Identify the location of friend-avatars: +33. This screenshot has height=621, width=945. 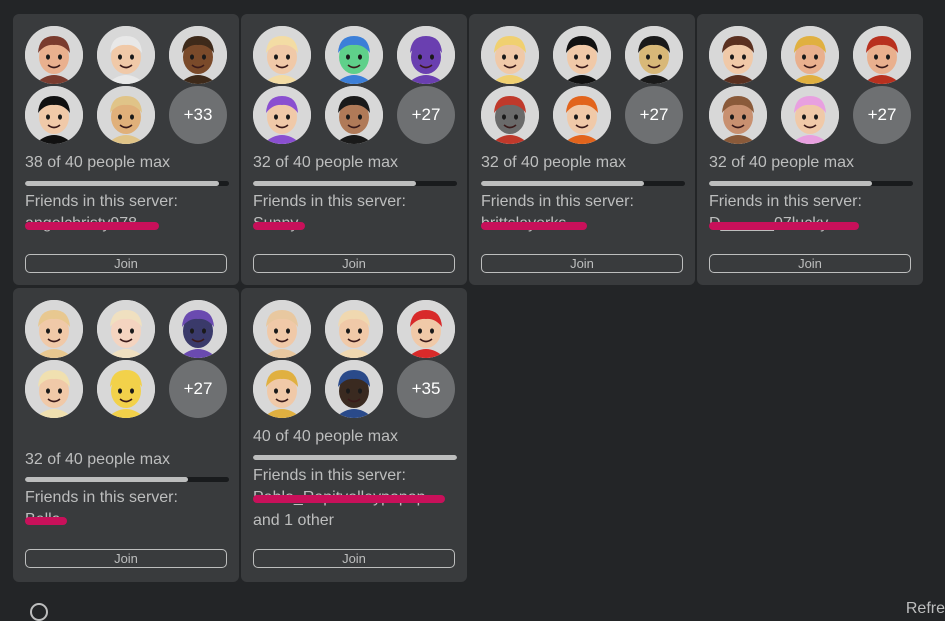
(127, 87).